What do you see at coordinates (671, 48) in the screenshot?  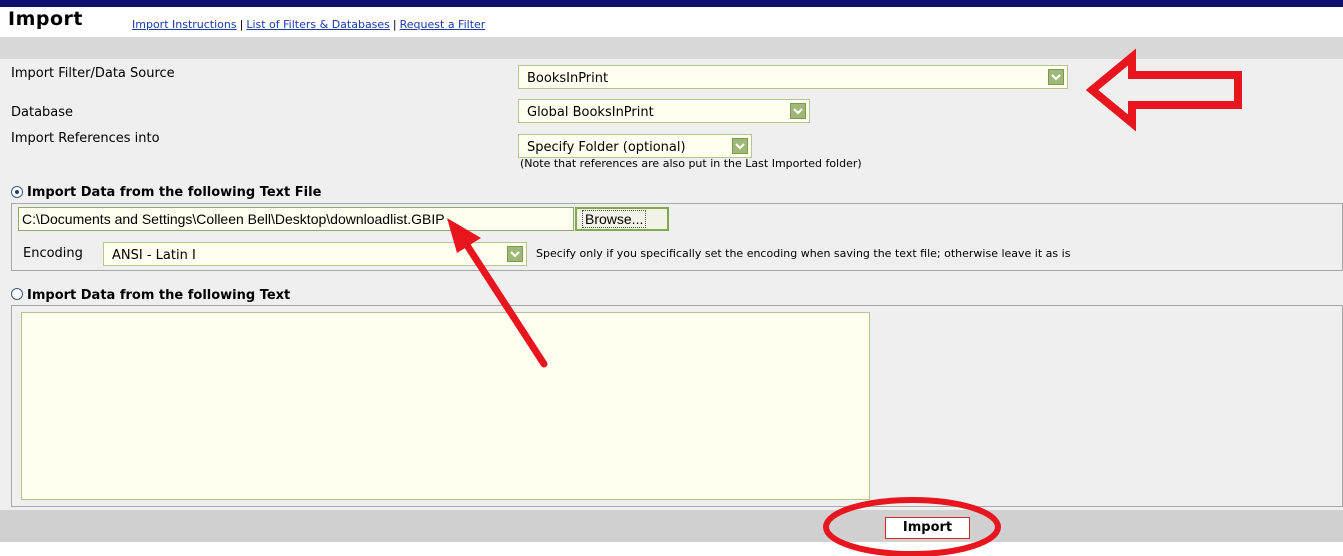 I see `header-band` at bounding box center [671, 48].